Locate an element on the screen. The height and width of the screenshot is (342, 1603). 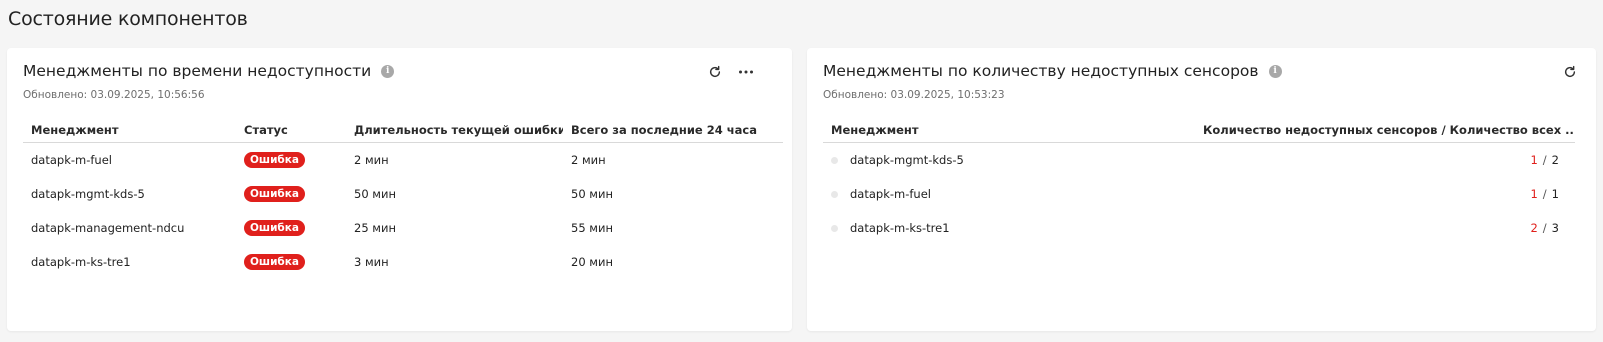
downtime-panel-title: Менеджменты по времени недоступности i is located at coordinates (209, 71).